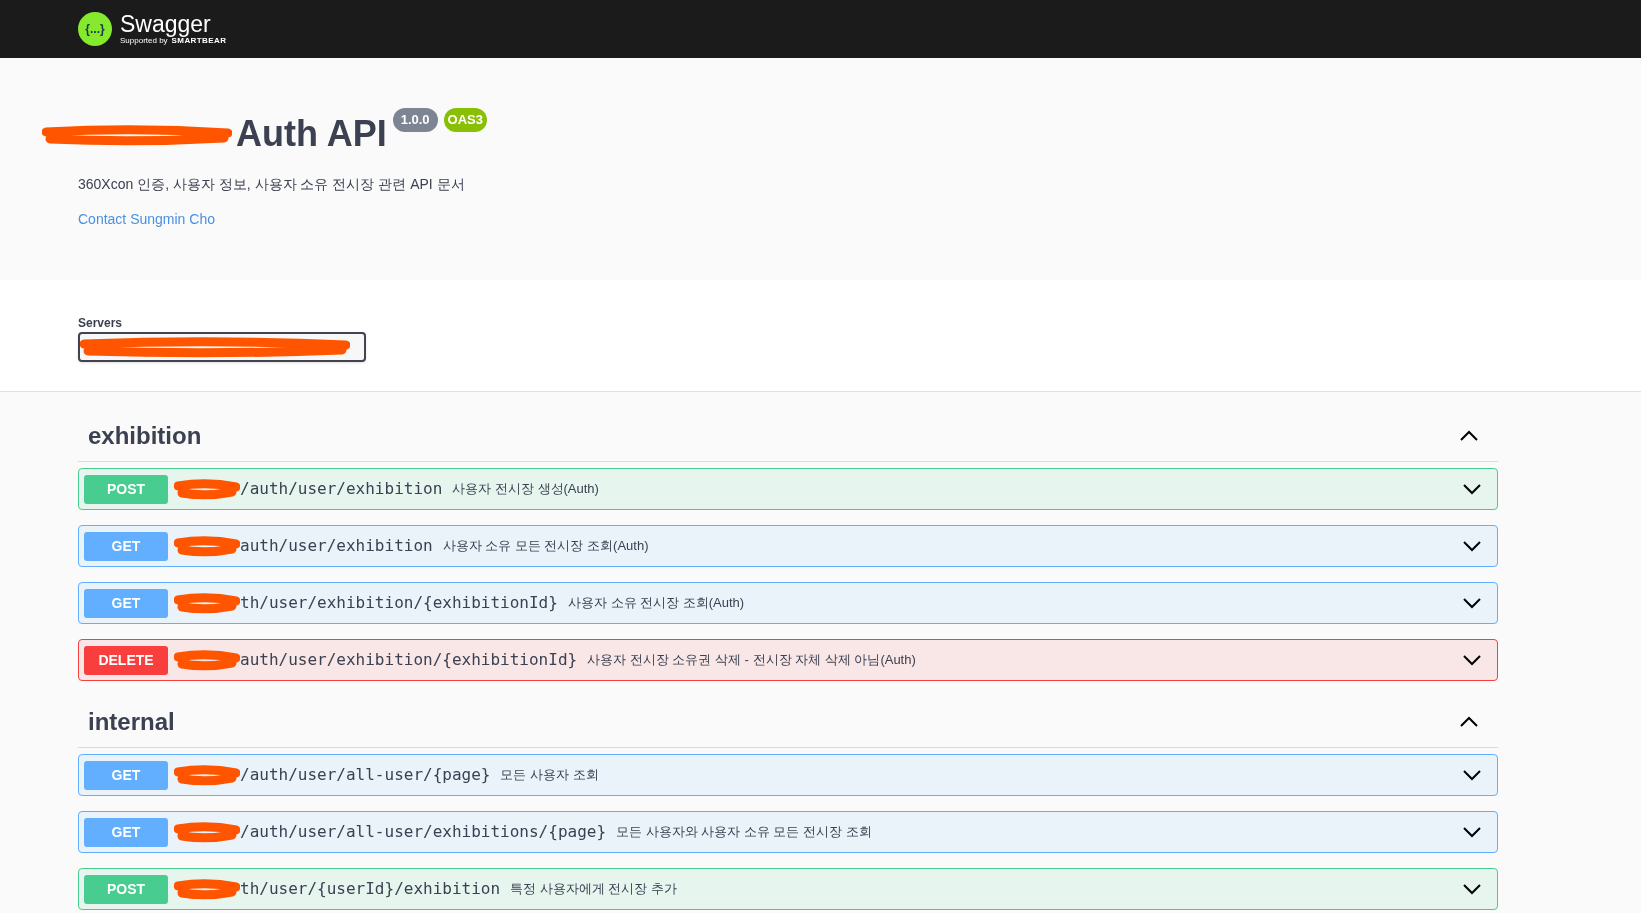 Image resolution: width=1641 pixels, height=913 pixels. I want to click on endpoint-summary: 모든 사용자 조회, so click(550, 775).